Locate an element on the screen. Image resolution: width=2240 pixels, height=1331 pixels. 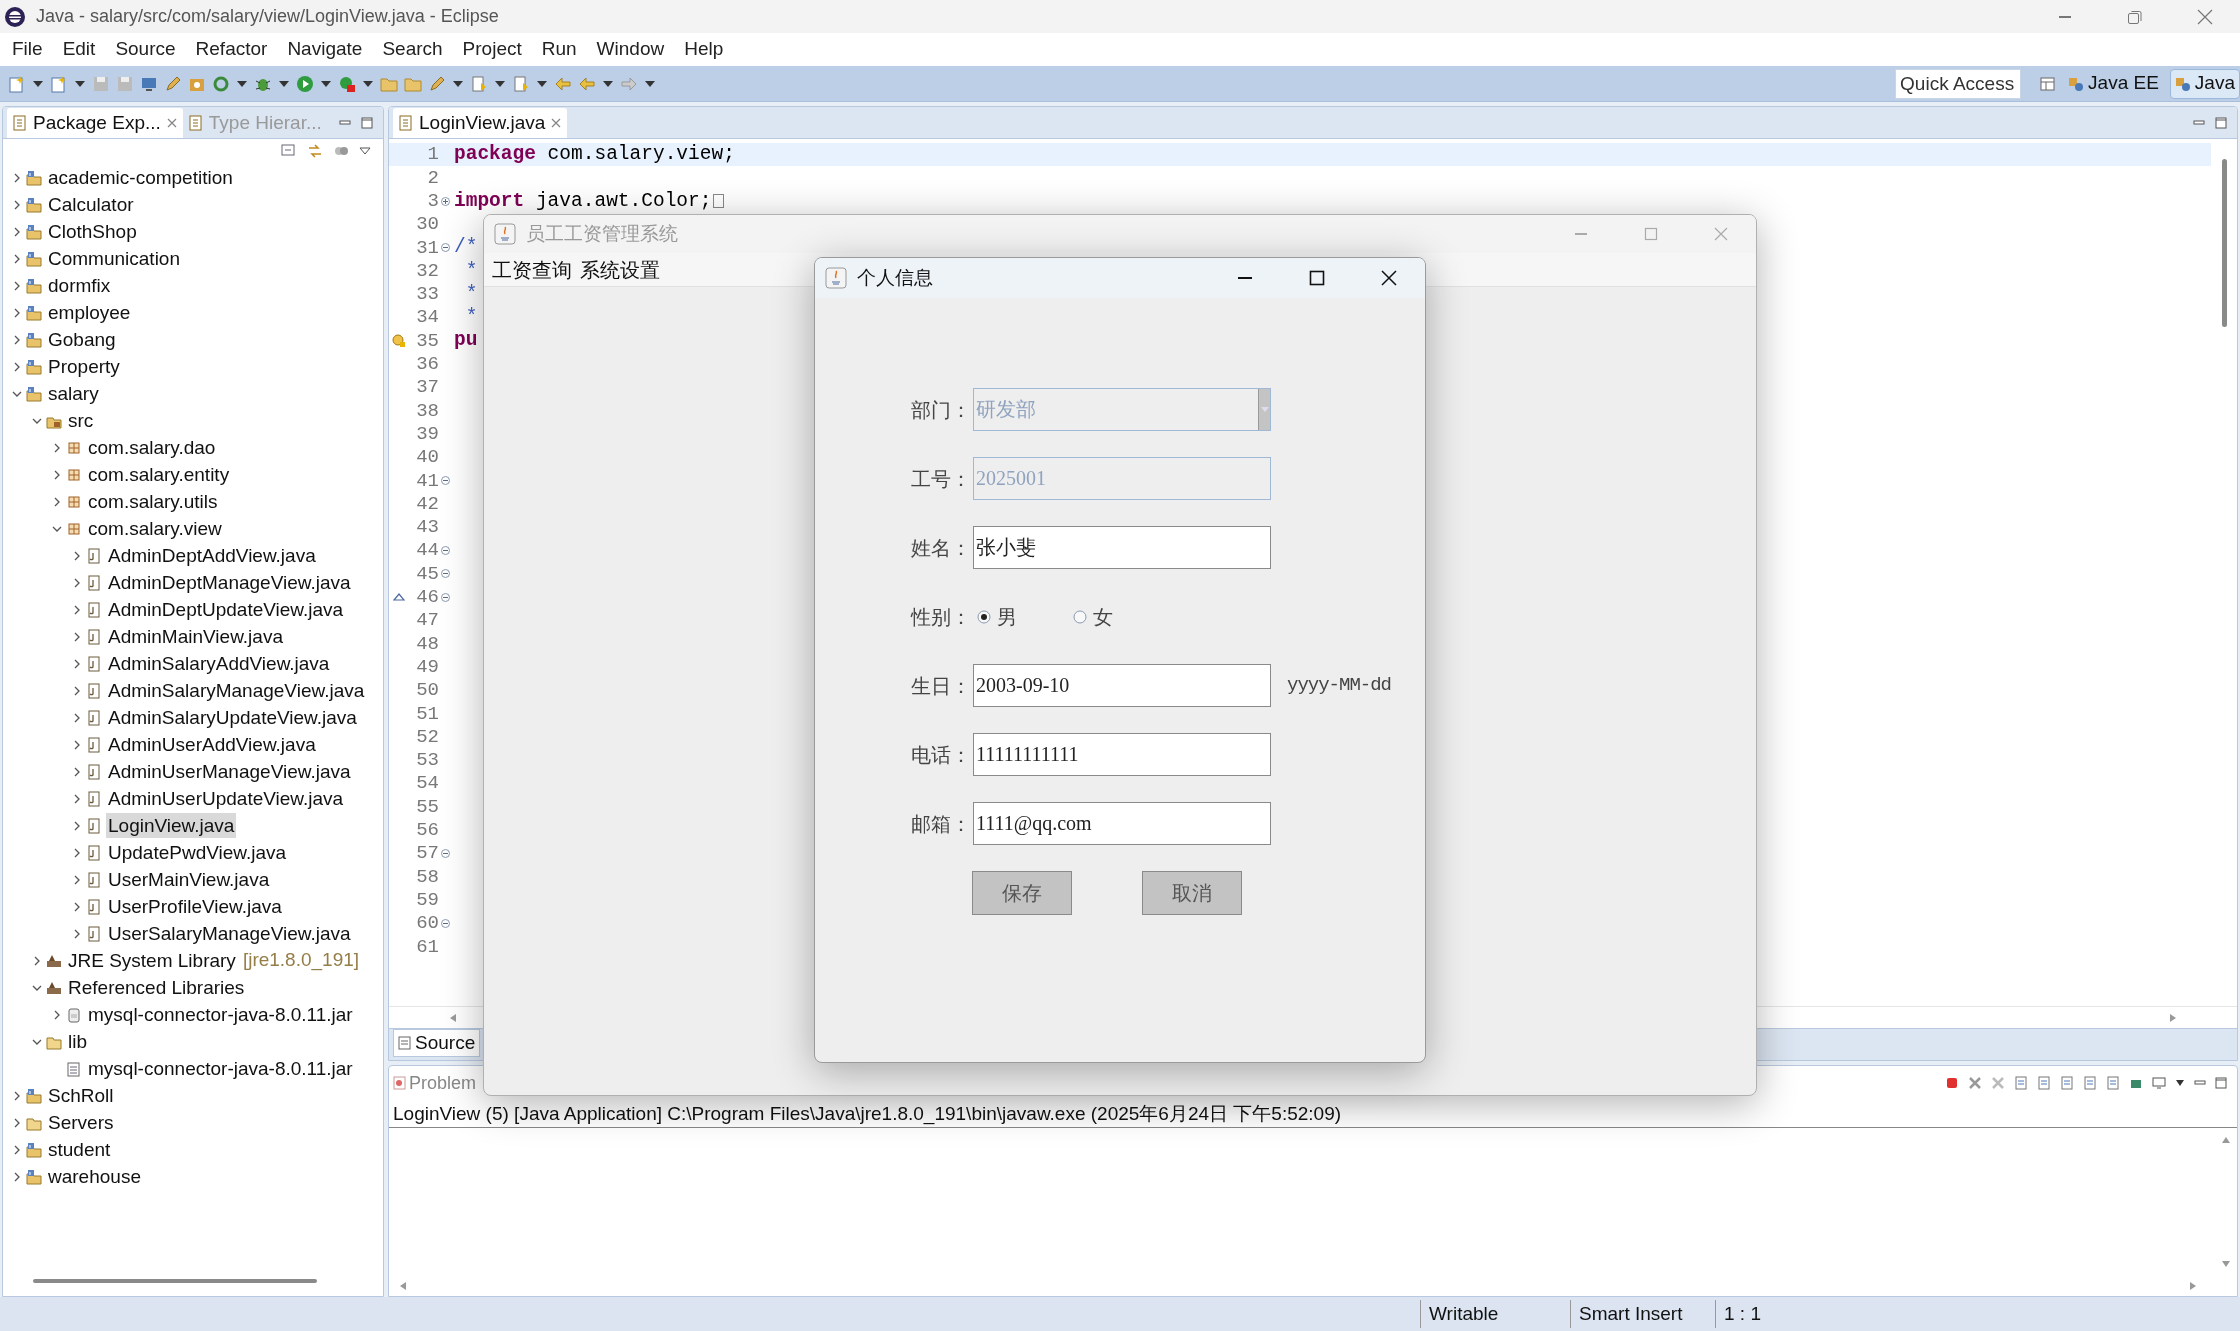
menu-item: File is located at coordinates (27, 49).